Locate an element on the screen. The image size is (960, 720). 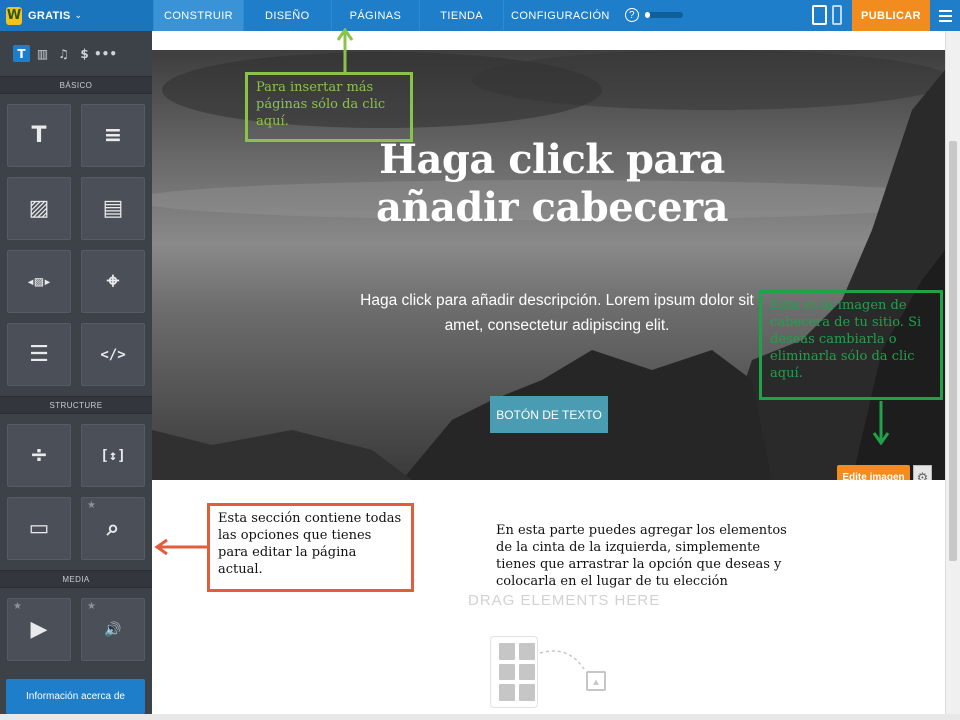
help-icon: ? is located at coordinates (631, 15).